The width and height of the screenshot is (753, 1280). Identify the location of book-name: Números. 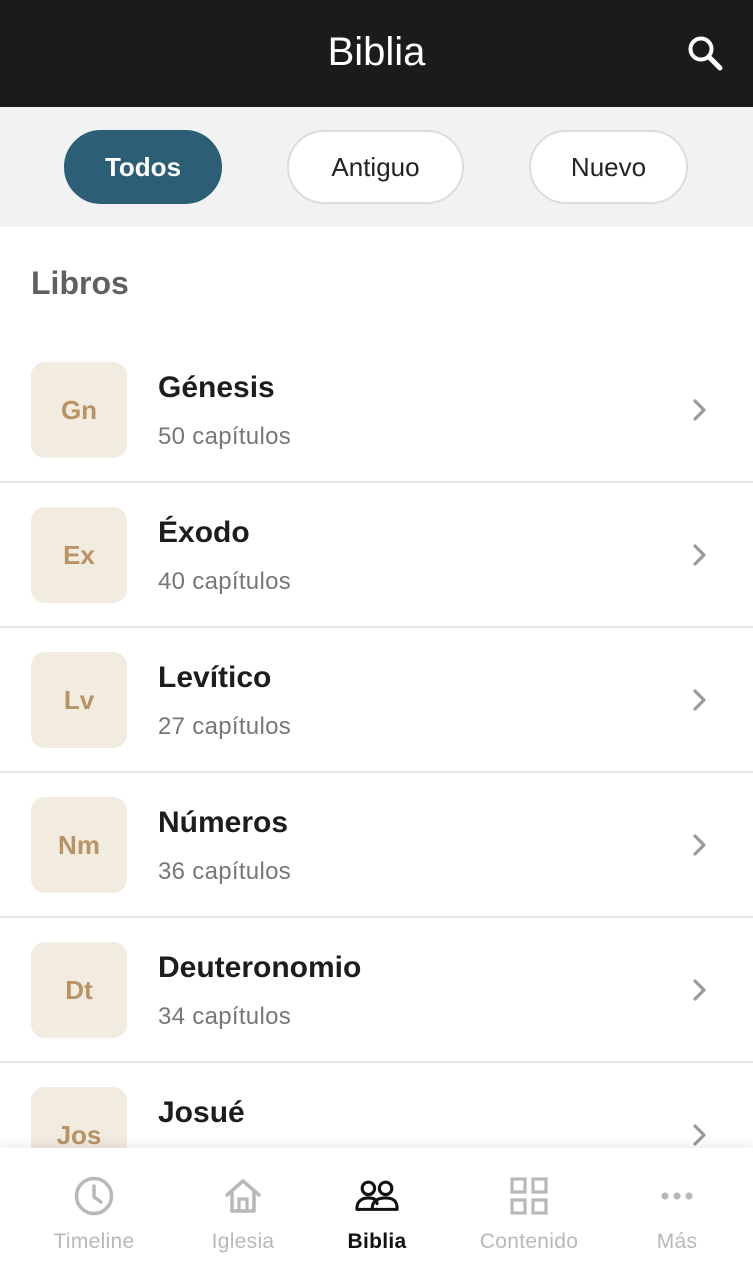
(223, 822).